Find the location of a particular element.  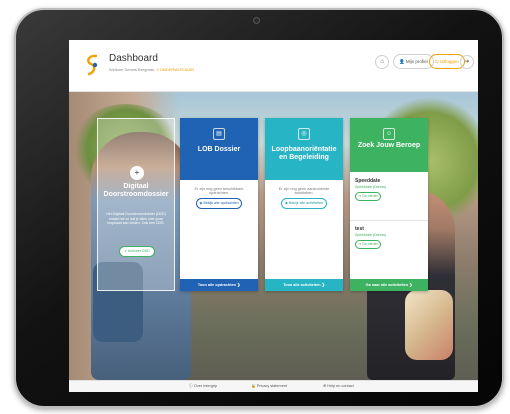

find-profession-header: ☺ Zoek Jouw Beroep is located at coordinates (389, 145).